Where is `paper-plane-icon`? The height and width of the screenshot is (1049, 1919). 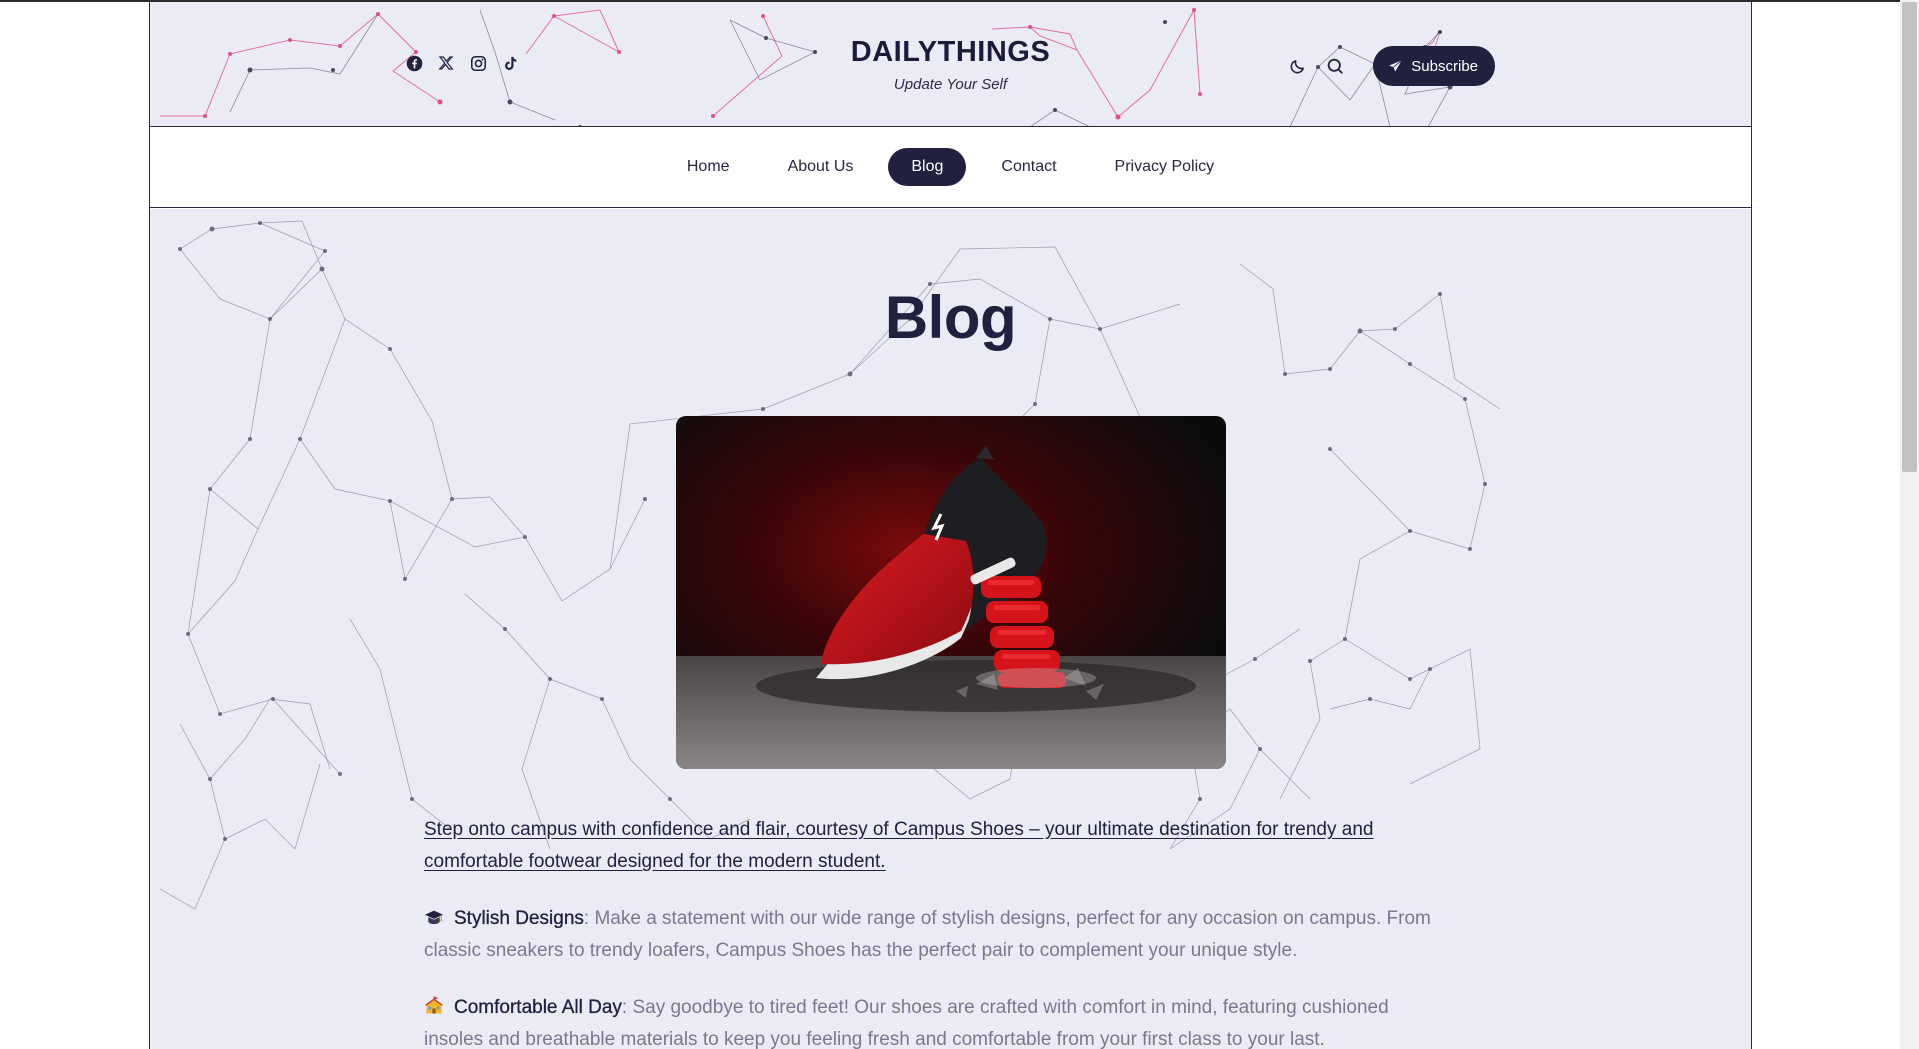
paper-plane-icon is located at coordinates (1396, 65).